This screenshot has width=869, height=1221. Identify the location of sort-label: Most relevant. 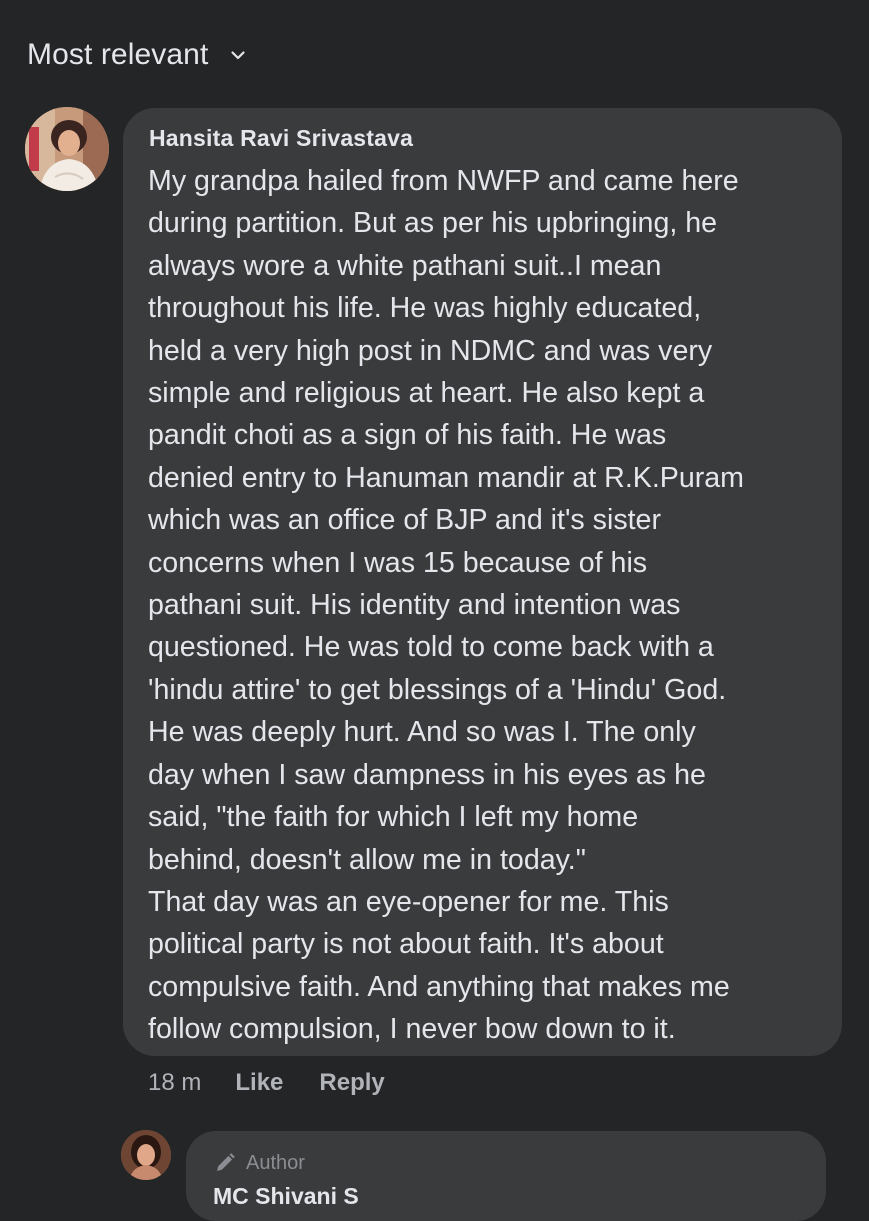
(118, 54).